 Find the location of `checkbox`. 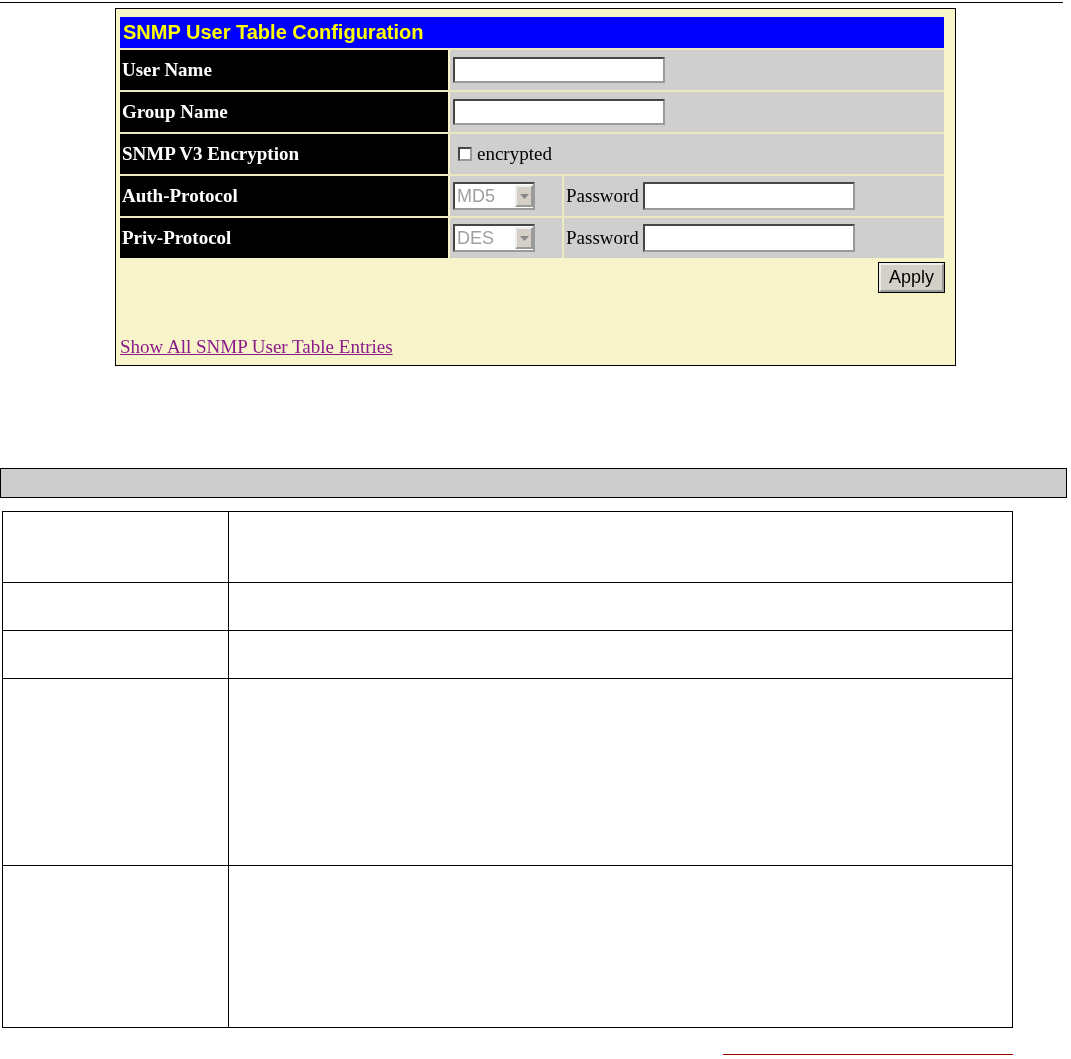

checkbox is located at coordinates (465, 154).